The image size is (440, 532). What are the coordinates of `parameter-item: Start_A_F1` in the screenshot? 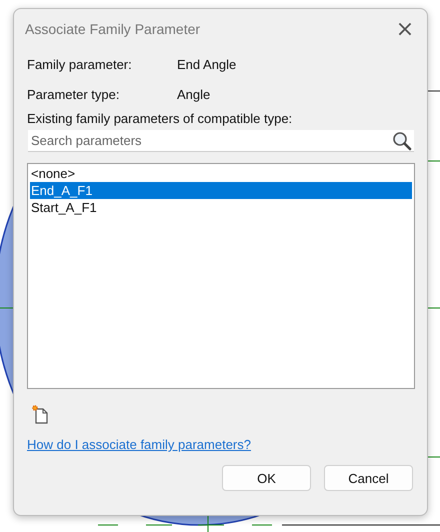 It's located at (221, 207).